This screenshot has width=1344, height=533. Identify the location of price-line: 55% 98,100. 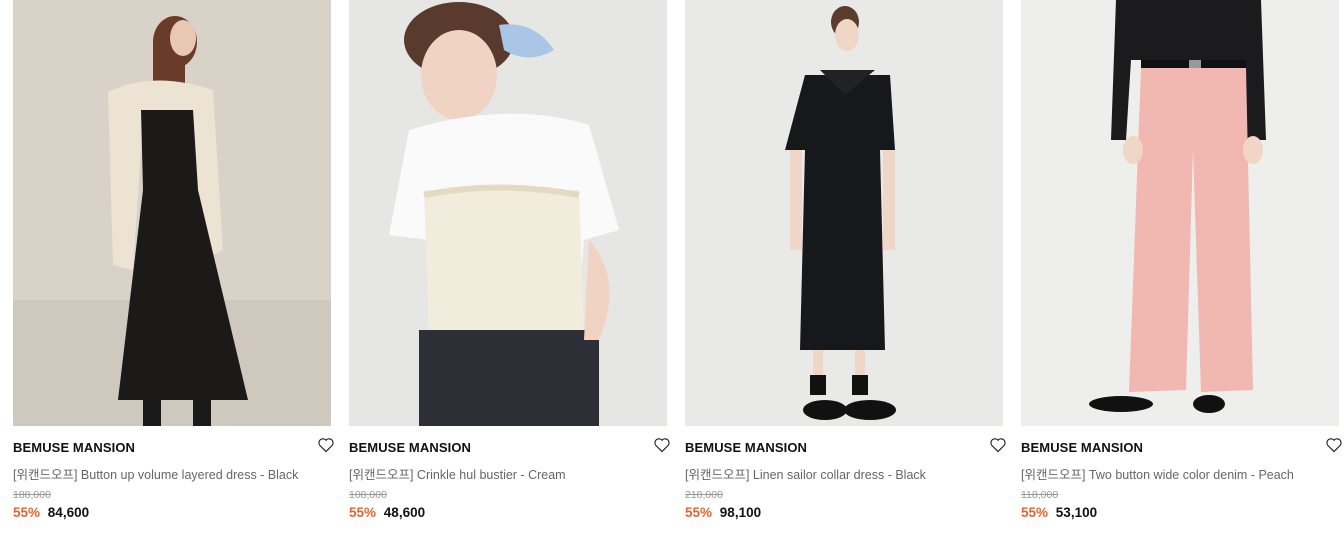
(723, 512).